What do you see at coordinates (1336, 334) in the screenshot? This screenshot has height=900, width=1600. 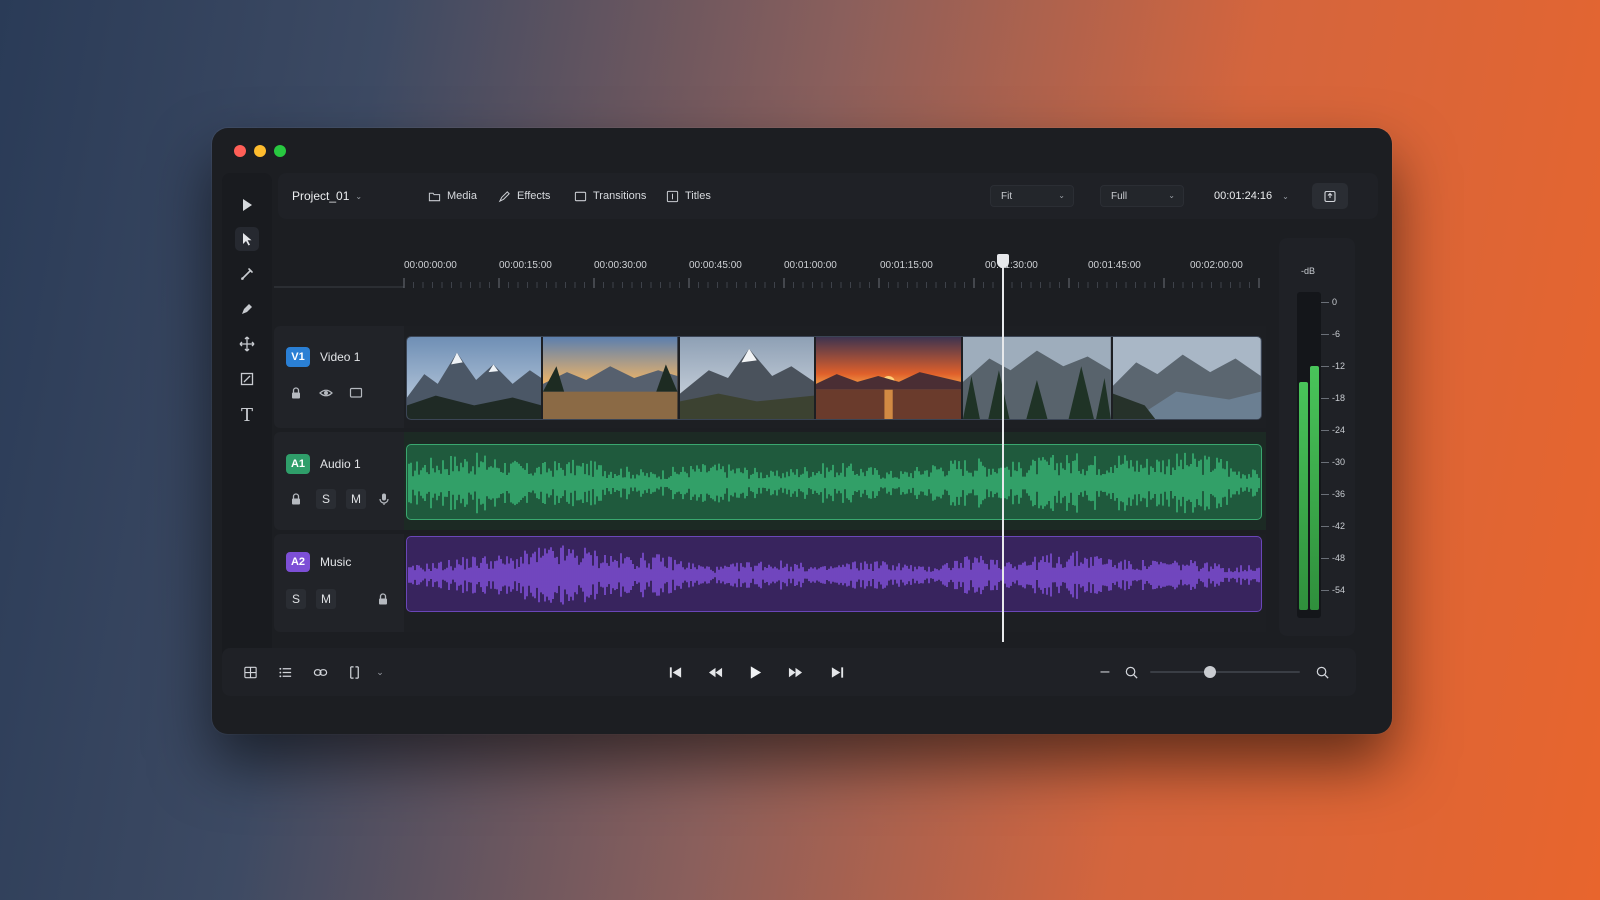 I see `meter-scale-label: -6` at bounding box center [1336, 334].